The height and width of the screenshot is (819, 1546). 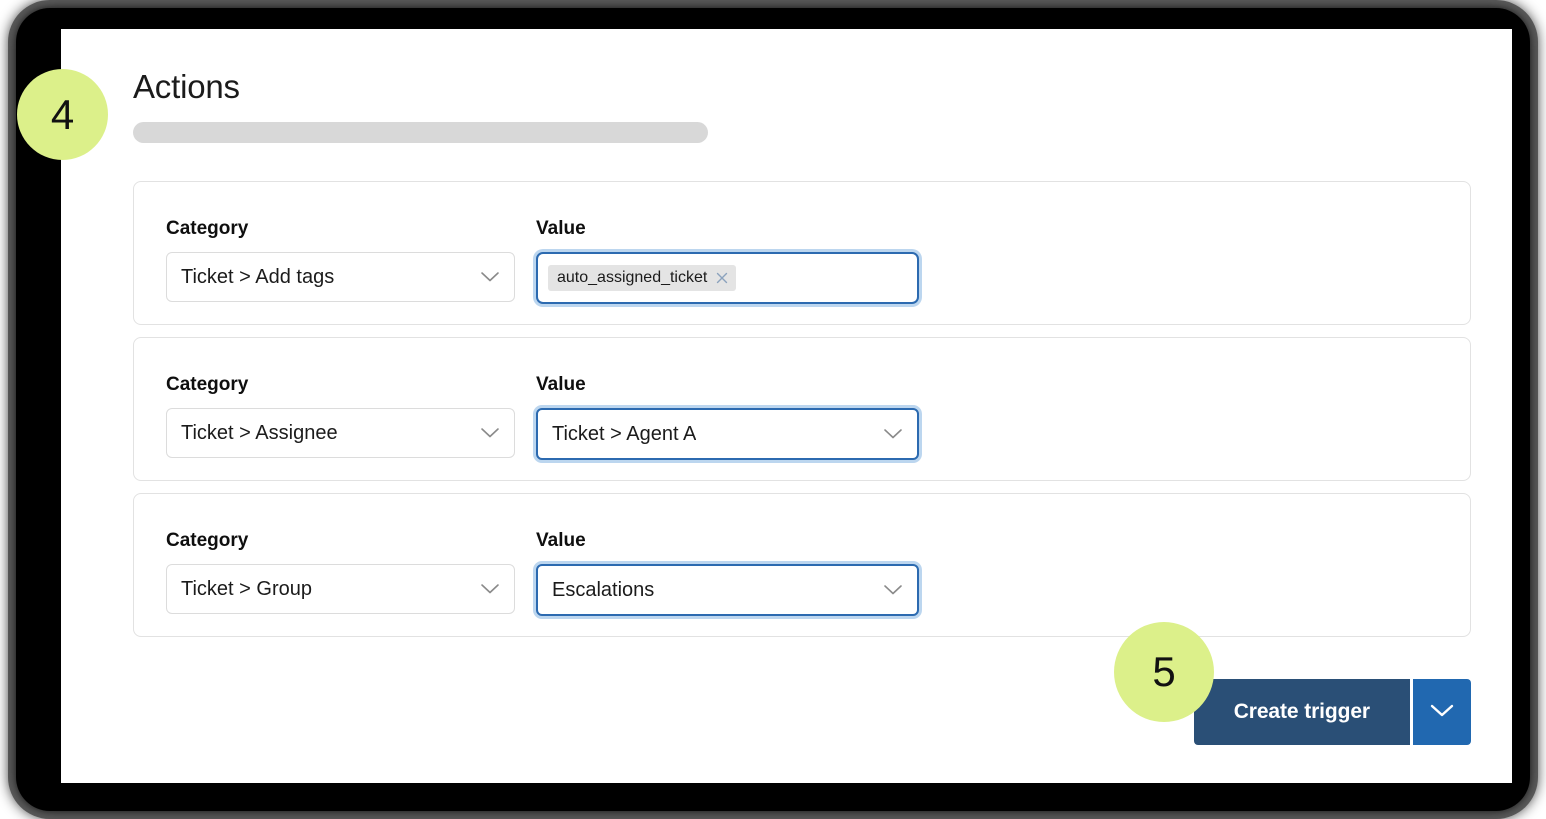 I want to click on create-trigger-dropdown-button, so click(x=1440, y=712).